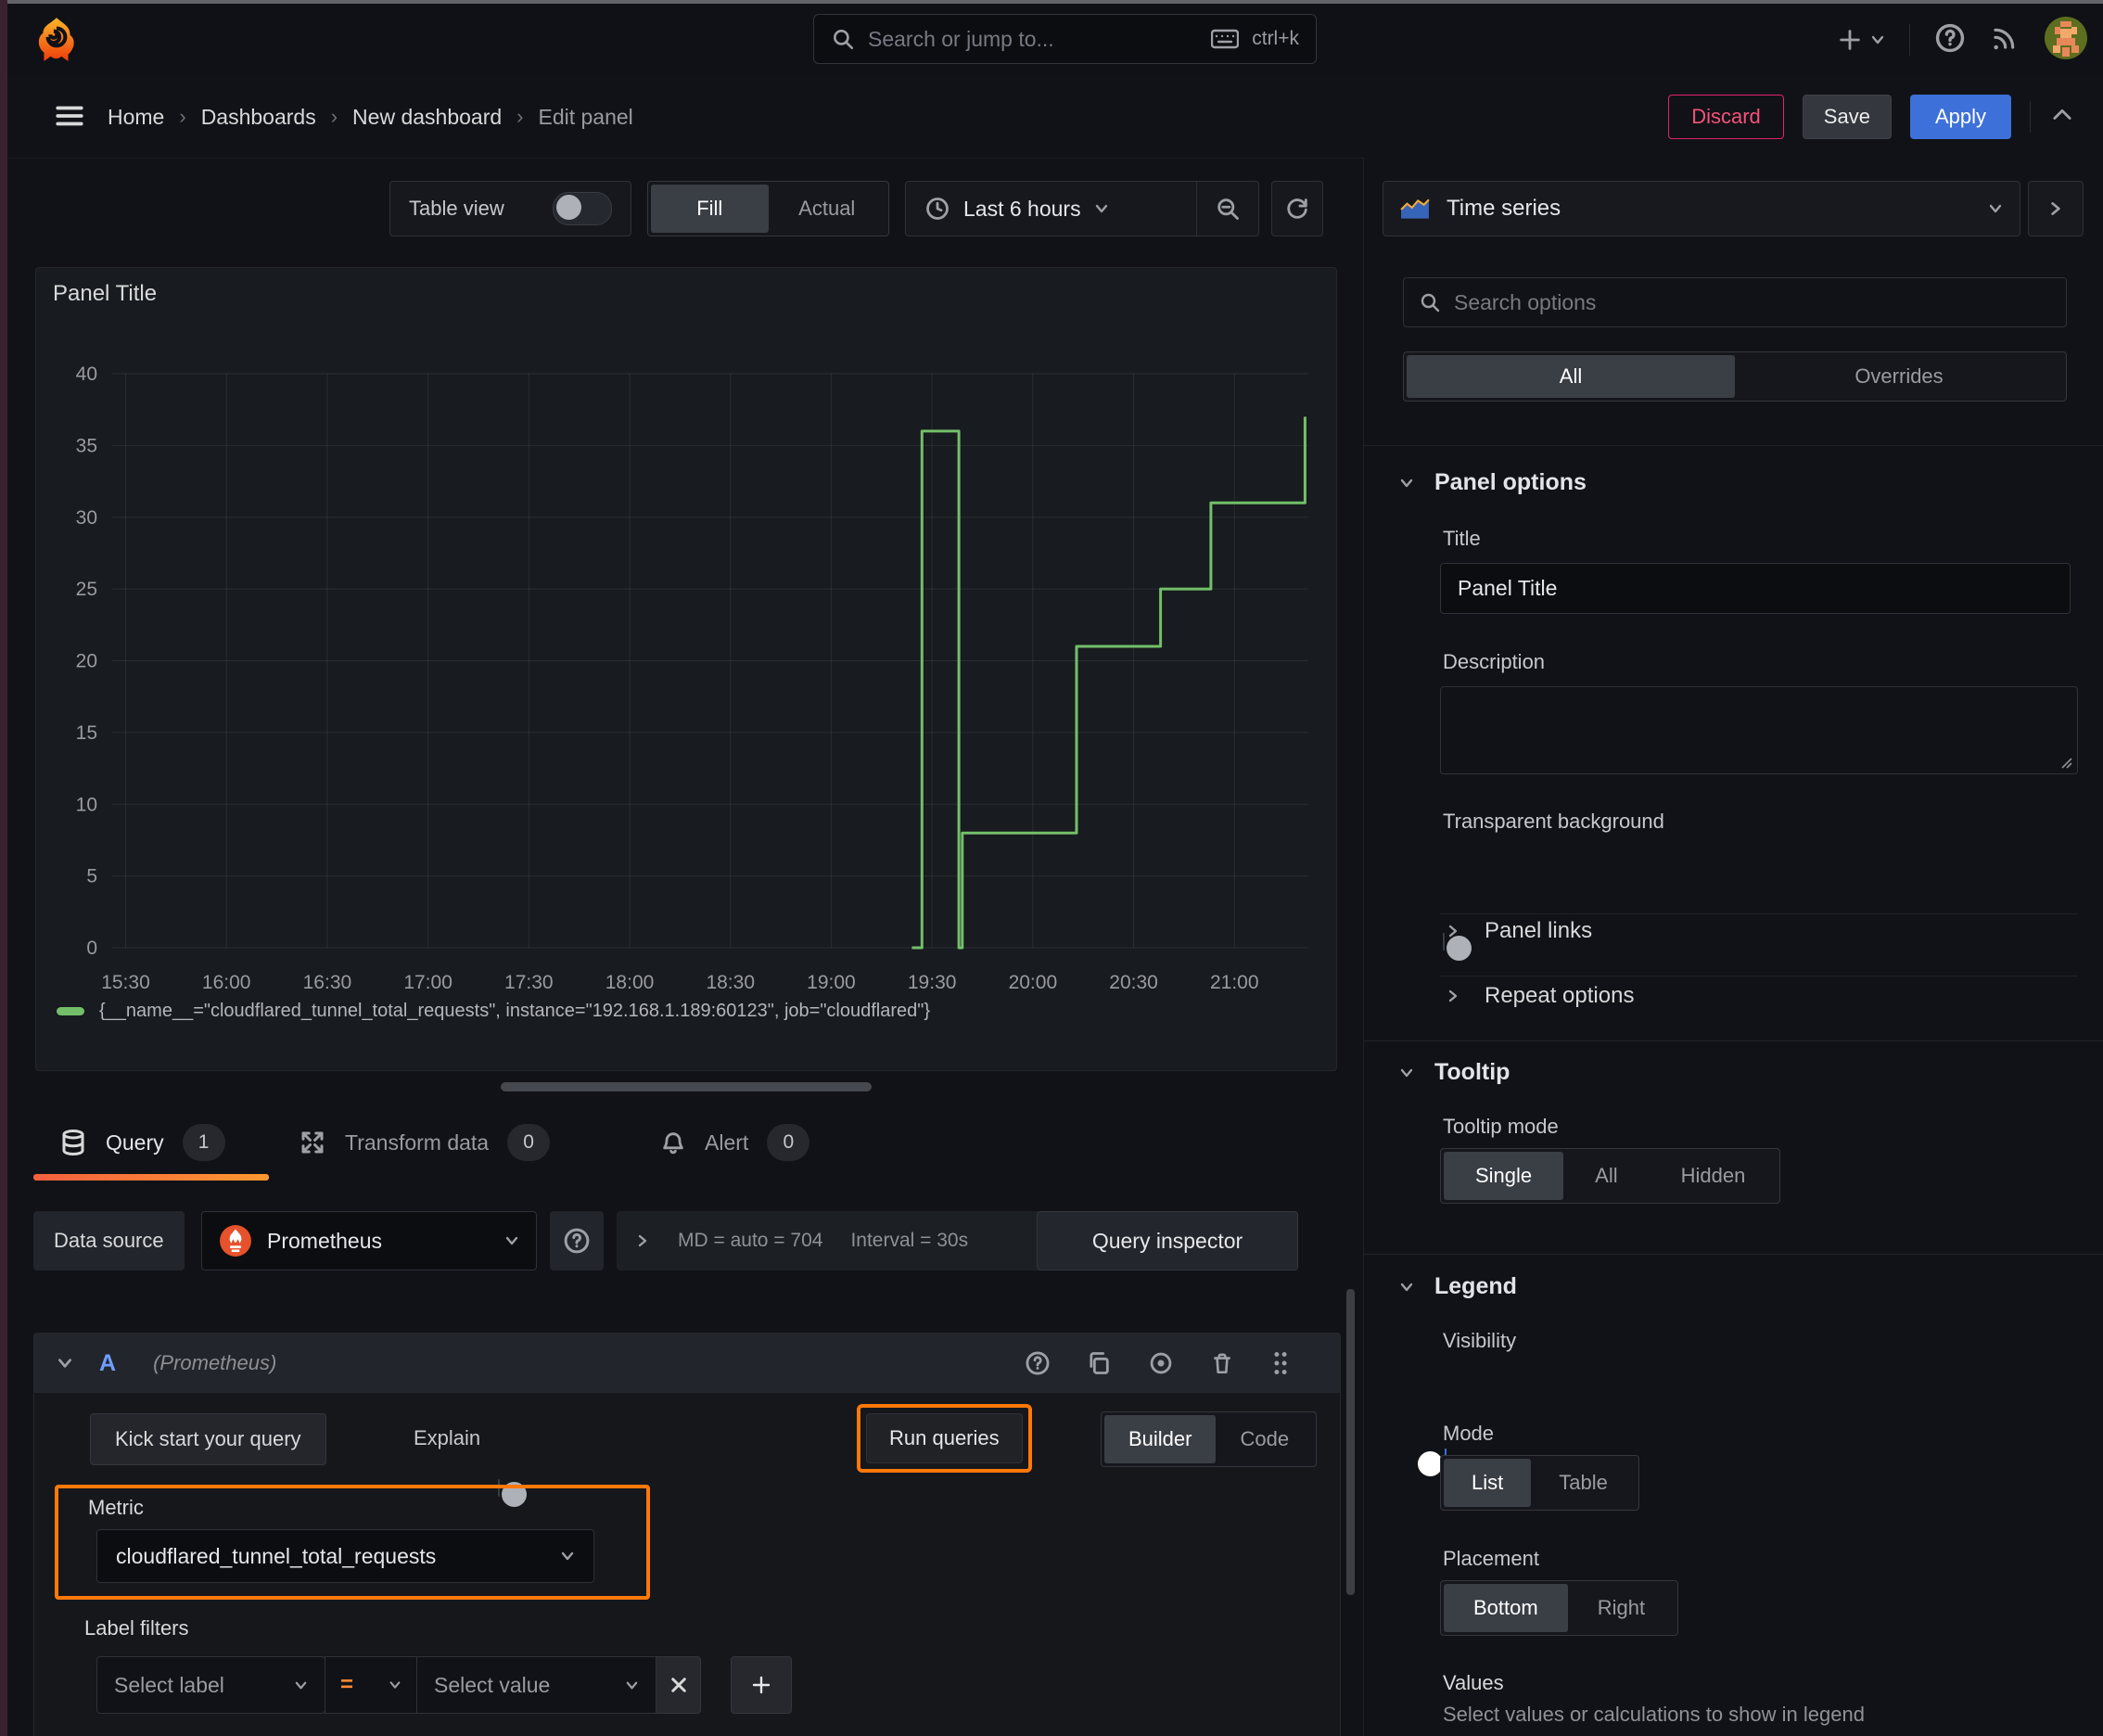 This screenshot has width=2103, height=1736. What do you see at coordinates (86, 446) in the screenshot?
I see `svg-text: 35` at bounding box center [86, 446].